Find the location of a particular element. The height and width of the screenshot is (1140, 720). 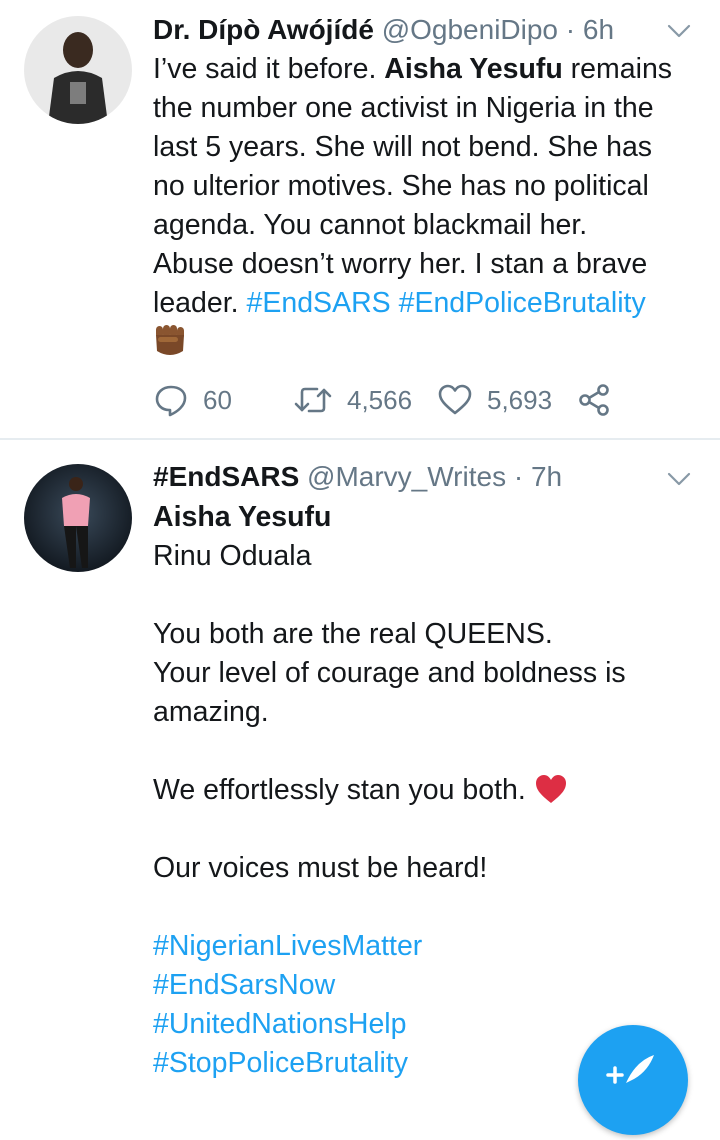

tweet-line: last 5 years. She will not bend. She has is located at coordinates (403, 147).